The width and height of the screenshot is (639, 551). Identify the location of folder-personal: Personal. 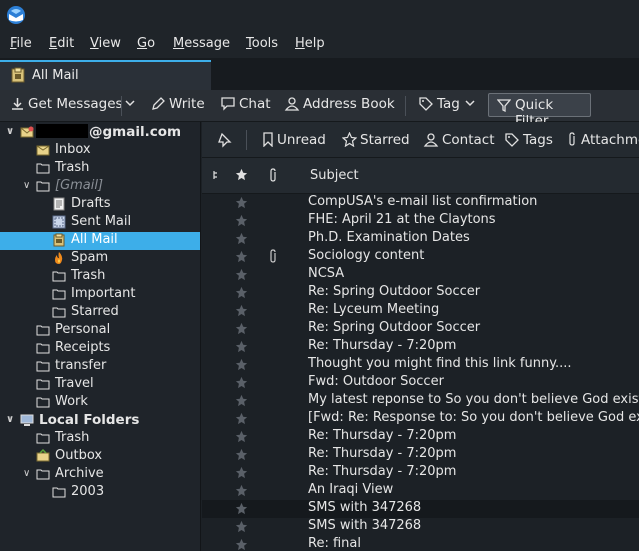
(100, 331).